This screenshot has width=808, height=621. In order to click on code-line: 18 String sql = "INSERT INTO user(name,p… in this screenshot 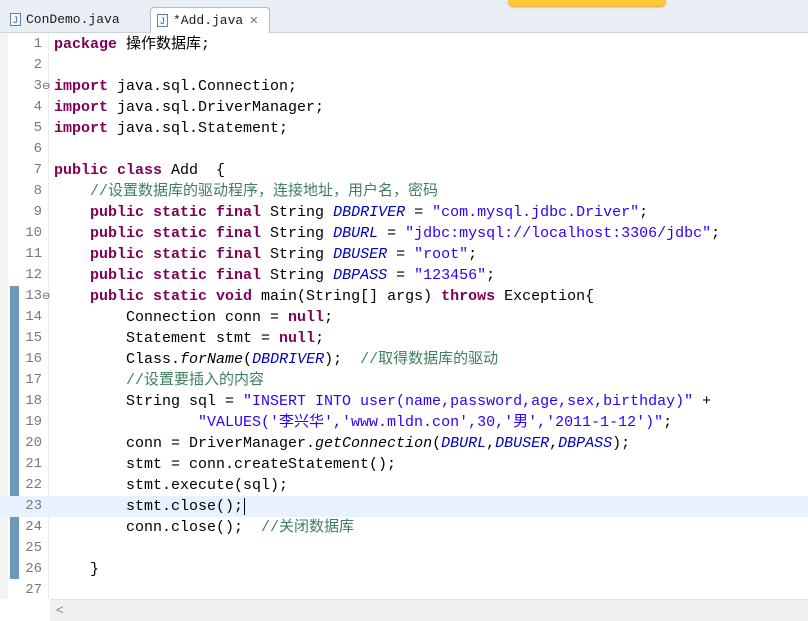, I will do `click(404, 401)`.